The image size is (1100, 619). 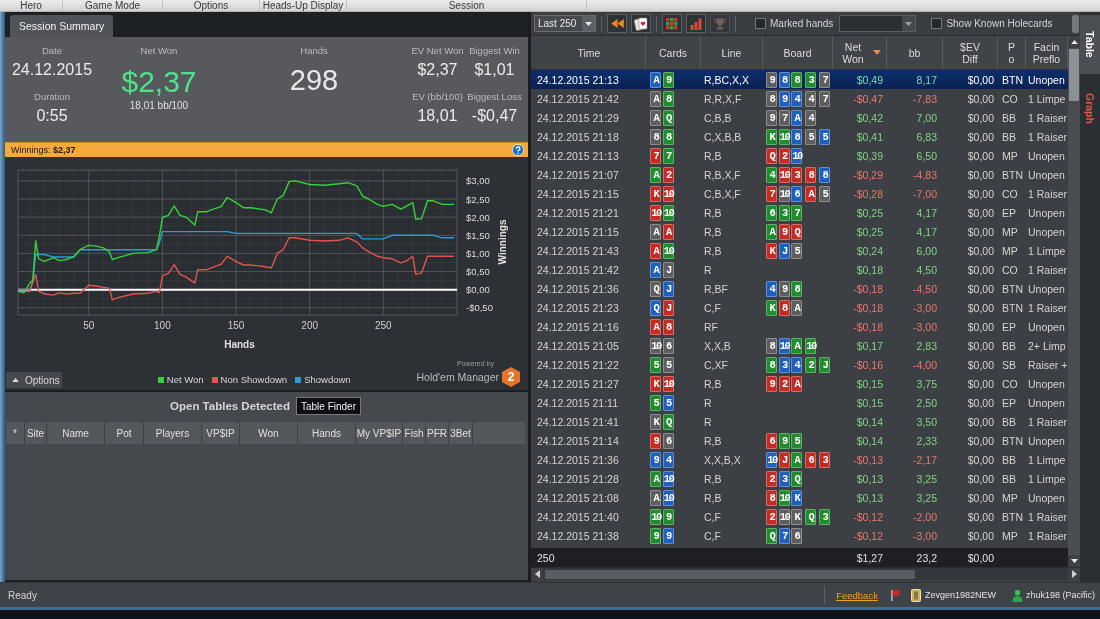 I want to click on menu-item: Heads-Up Display, so click(x=303, y=5).